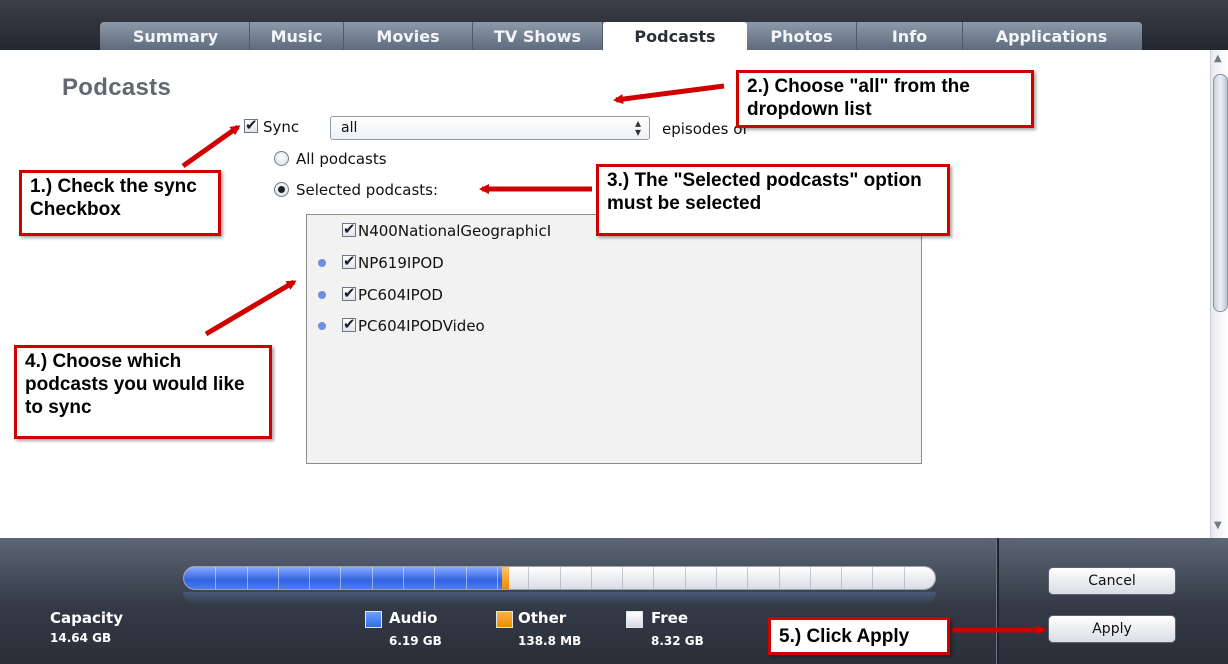  What do you see at coordinates (490, 128) in the screenshot?
I see `episodes-dropdown: all ▴ ▾` at bounding box center [490, 128].